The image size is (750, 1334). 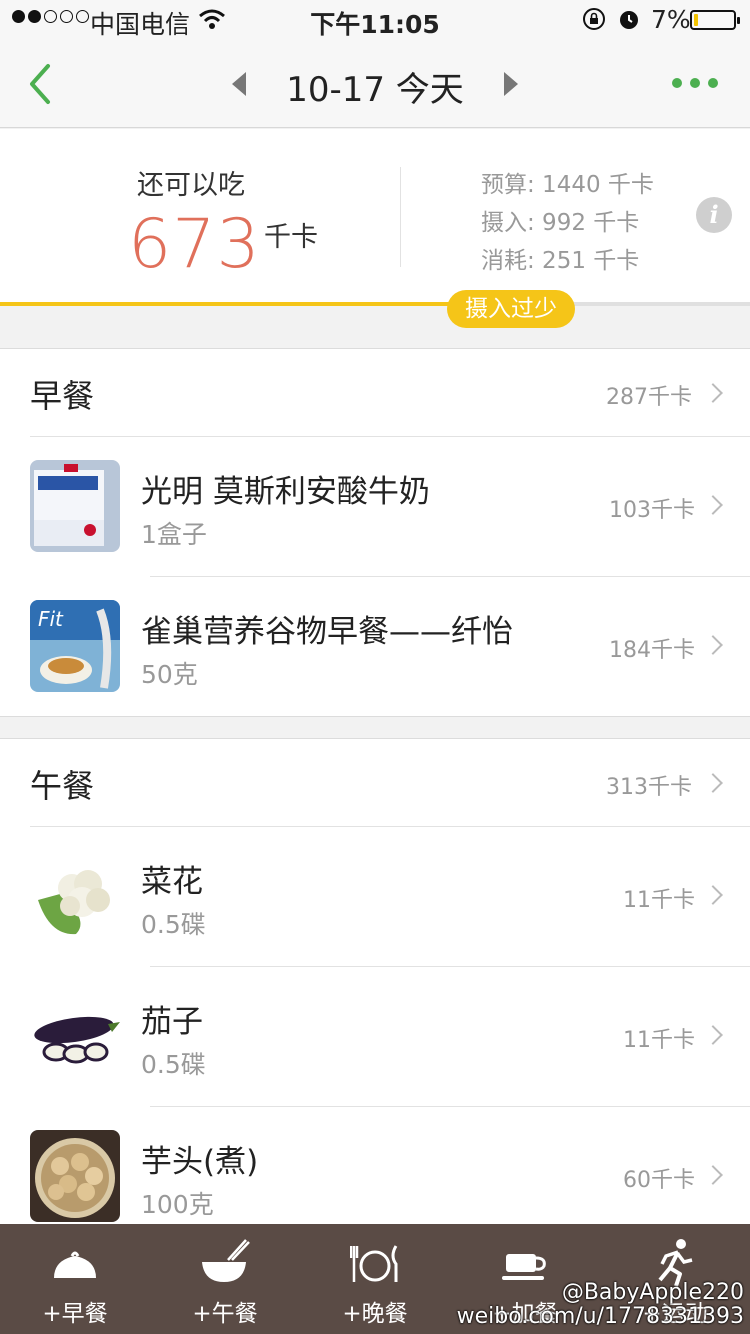 I want to click on breakfast-title: 早餐, so click(x=62, y=396).